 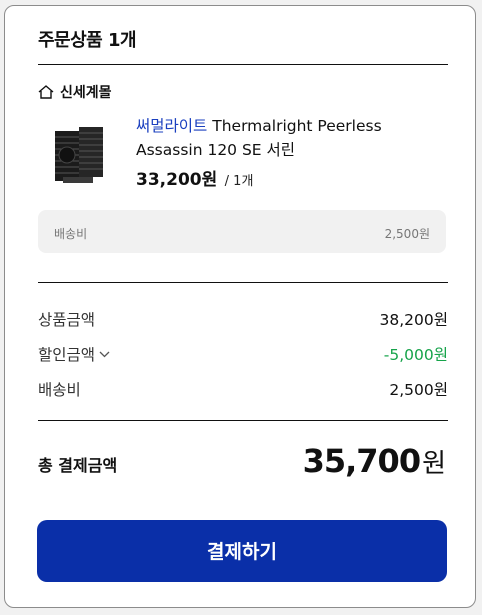 I want to click on pay-button: 결제하기, so click(x=242, y=551).